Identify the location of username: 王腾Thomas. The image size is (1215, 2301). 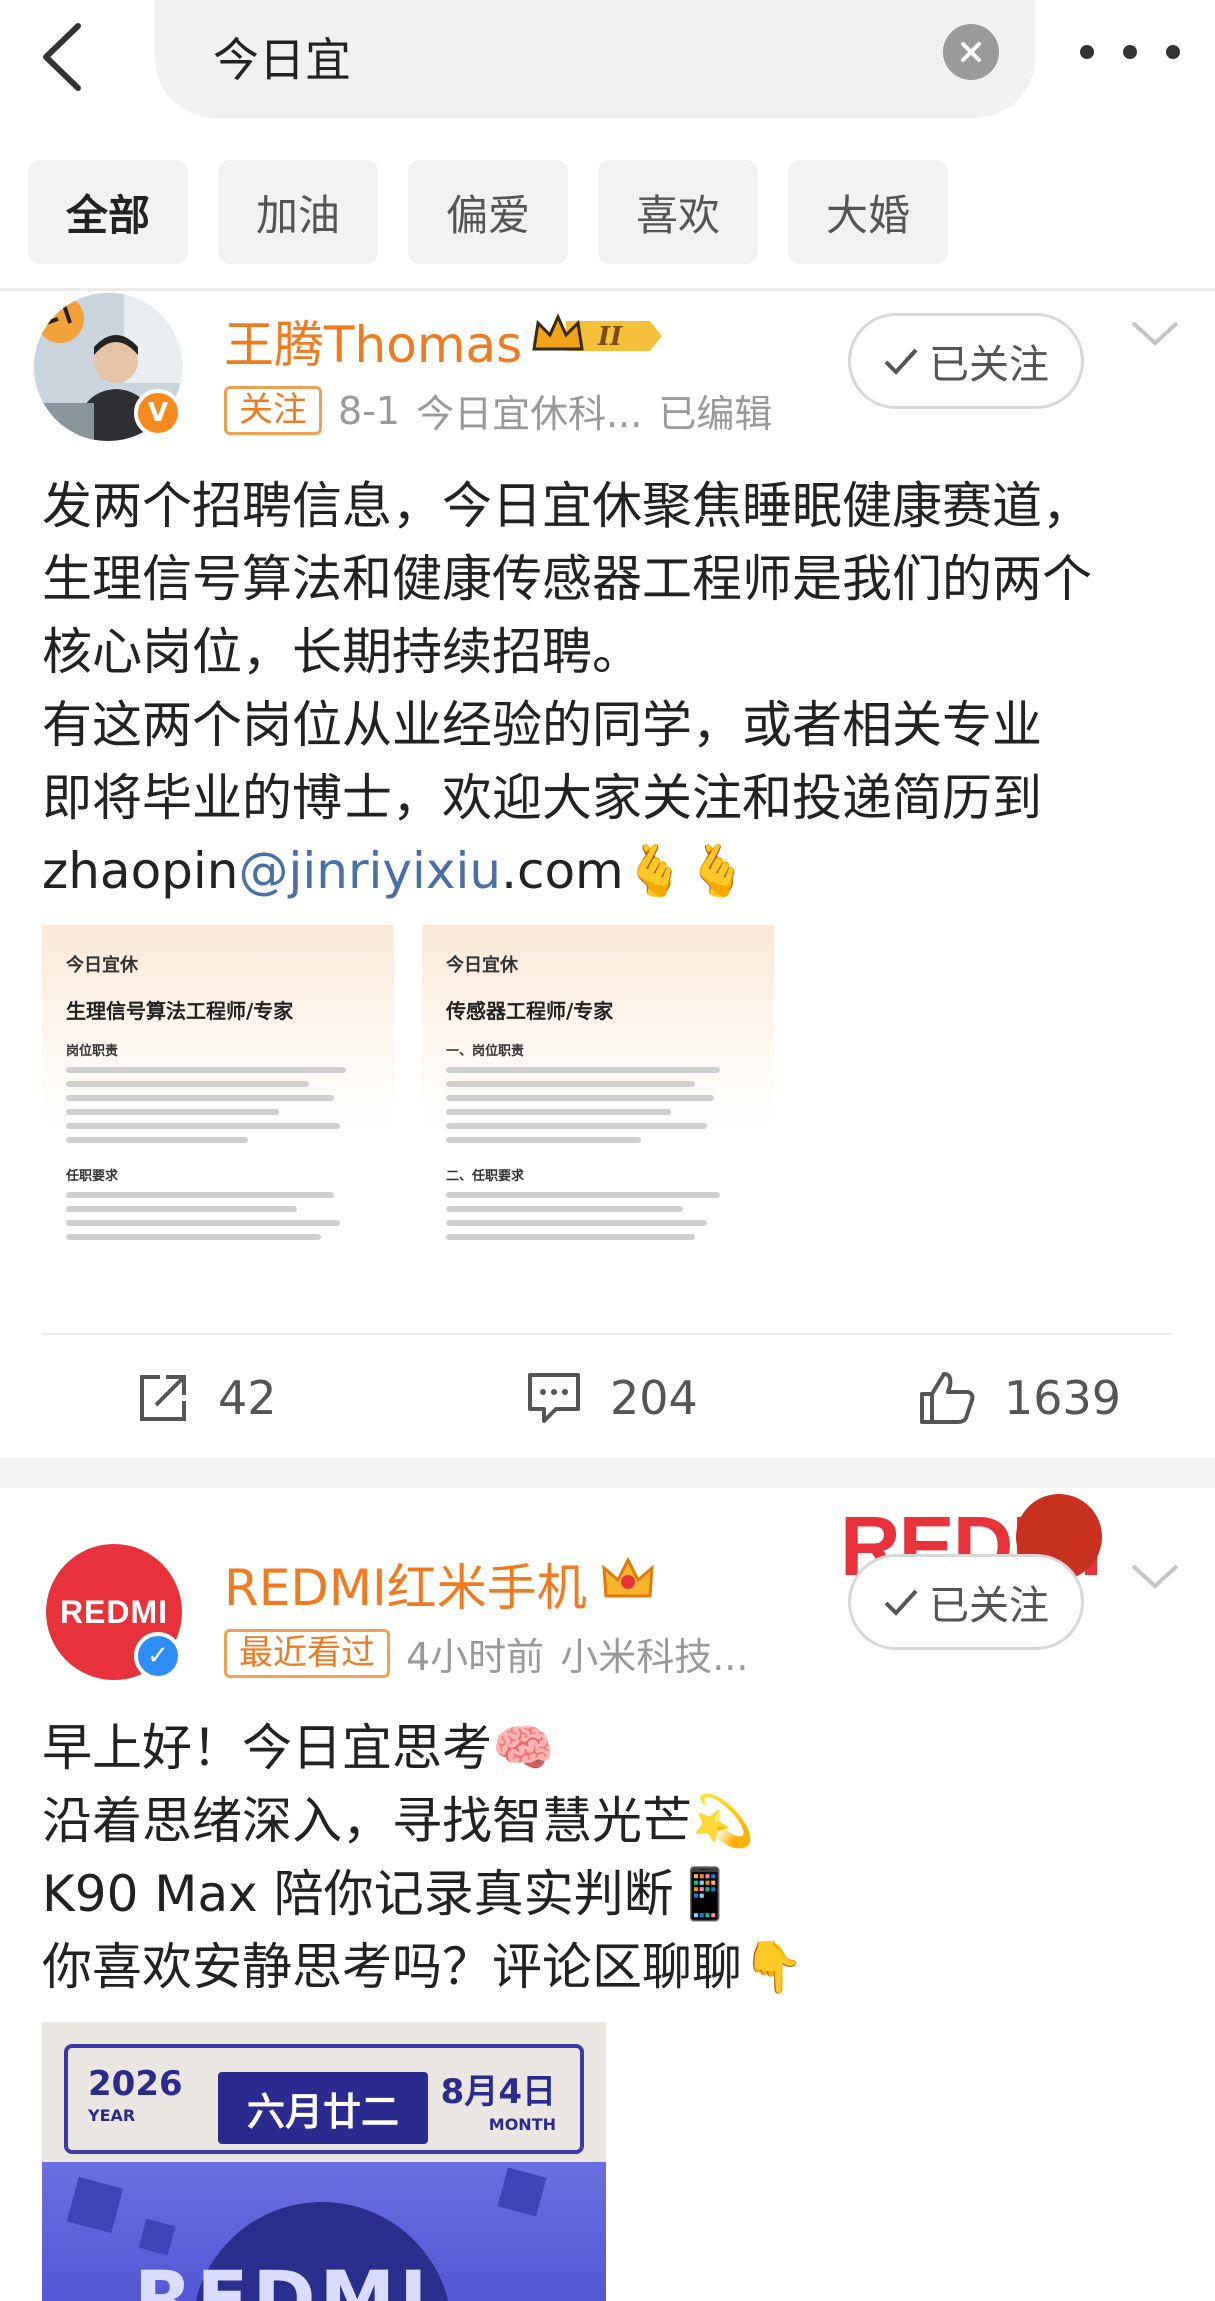
(373, 341).